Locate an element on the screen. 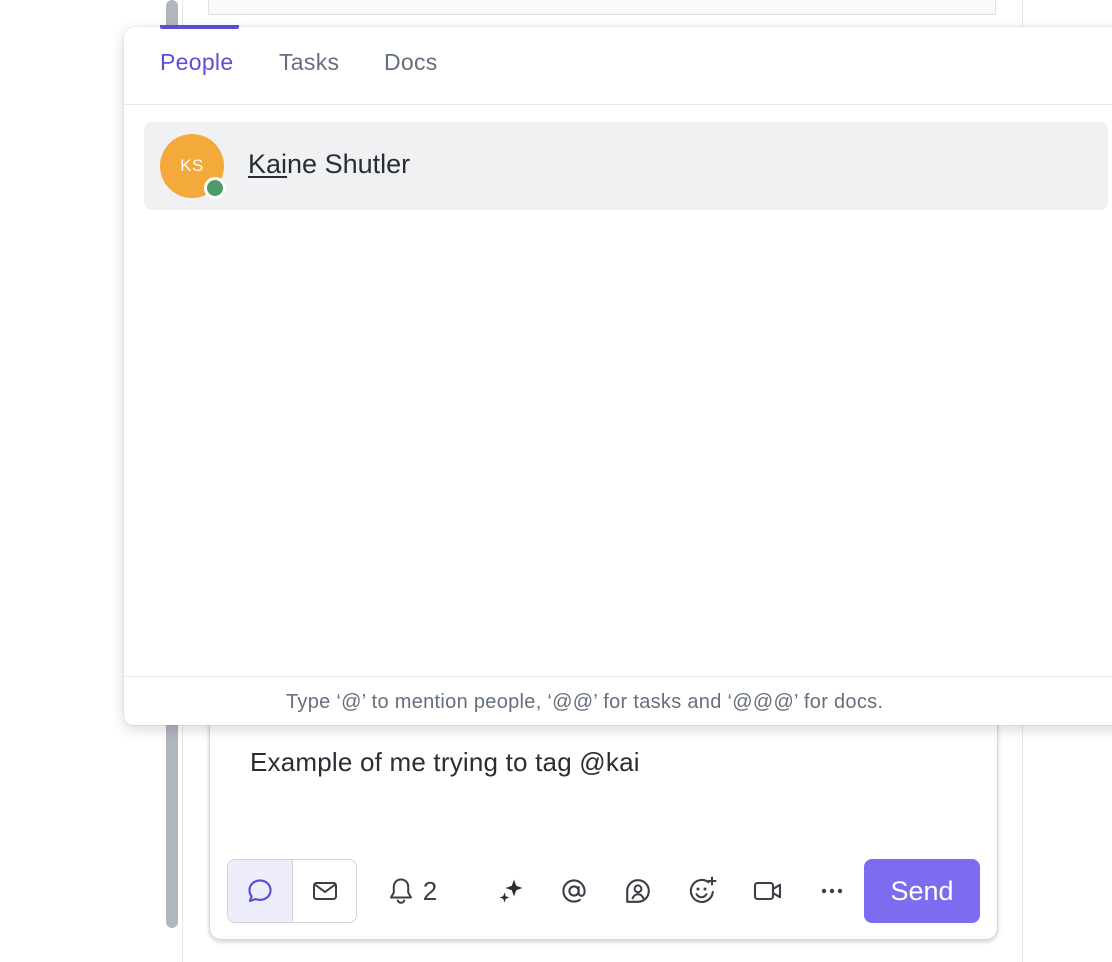 The height and width of the screenshot is (962, 1112). mention-button is located at coordinates (574, 891).